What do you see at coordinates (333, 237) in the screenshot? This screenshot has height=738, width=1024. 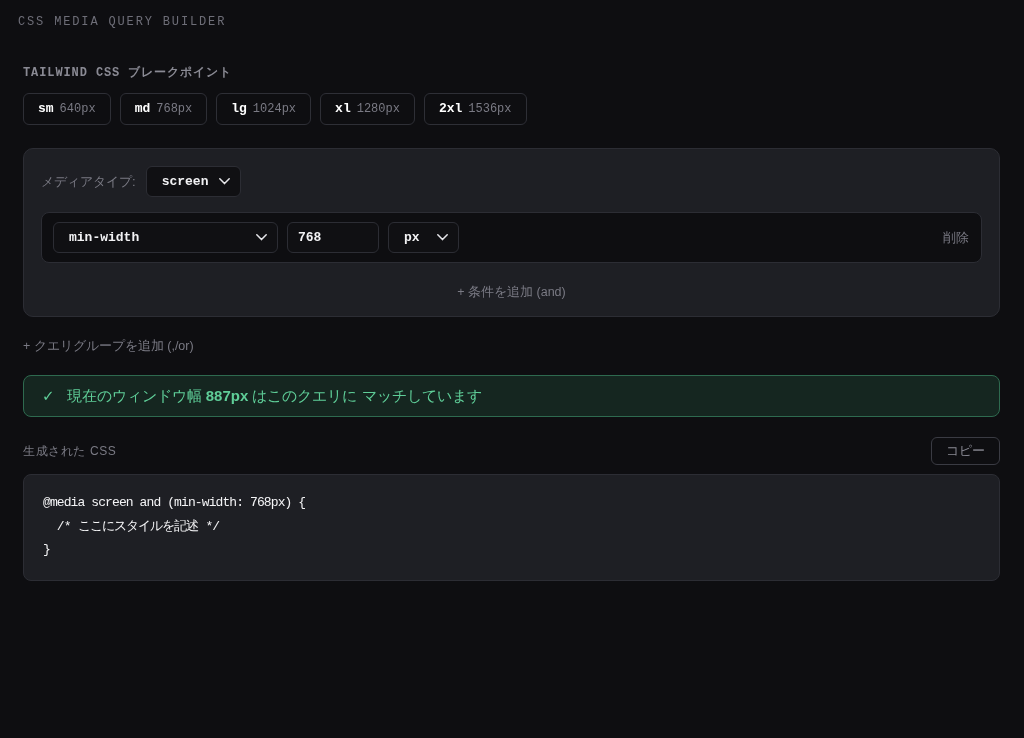 I see `value-input: 768` at bounding box center [333, 237].